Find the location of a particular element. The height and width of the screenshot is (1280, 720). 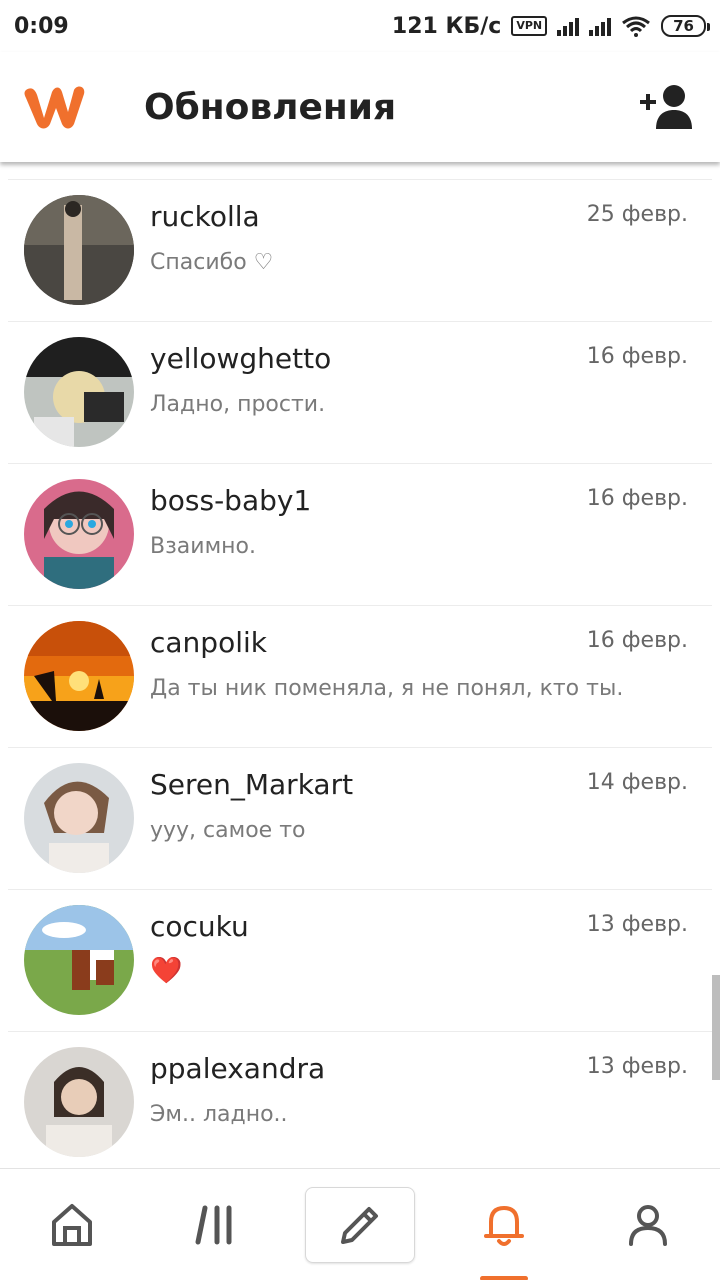

list-item-partial is located at coordinates (360, 171).